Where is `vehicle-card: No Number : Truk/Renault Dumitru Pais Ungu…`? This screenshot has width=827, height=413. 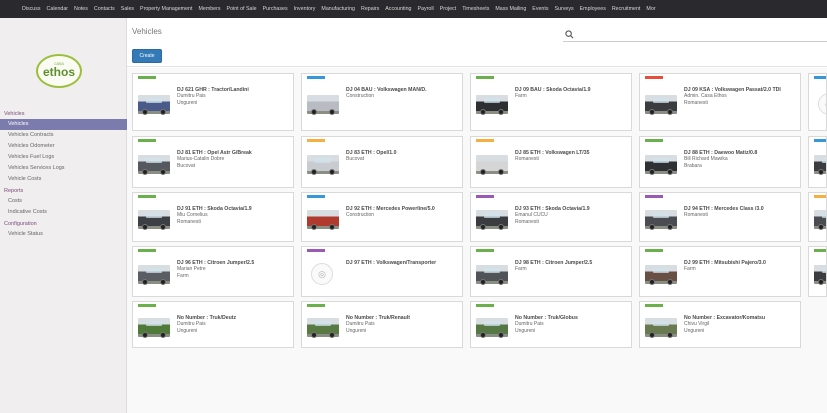 vehicle-card: No Number : Truk/Renault Dumitru Pais Ungu… is located at coordinates (382, 324).